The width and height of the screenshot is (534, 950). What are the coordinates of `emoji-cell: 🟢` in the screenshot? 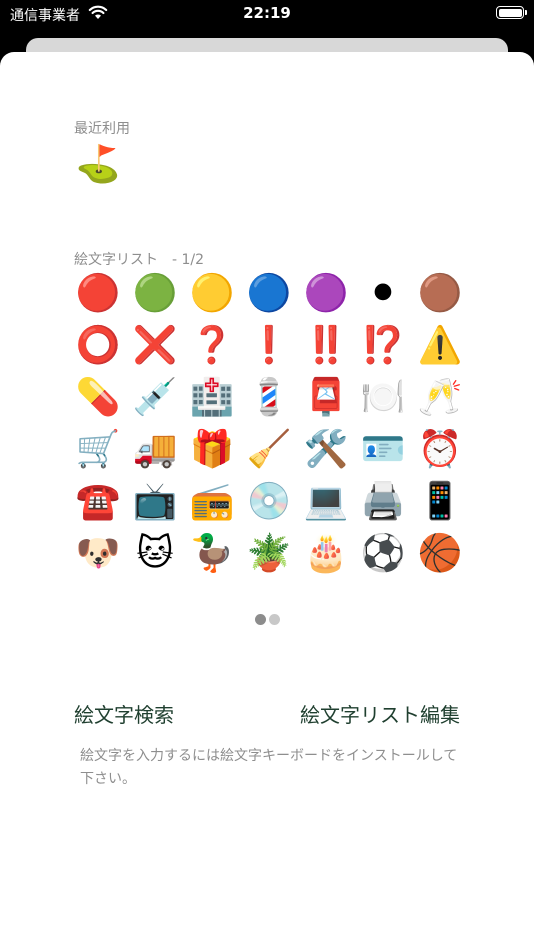 It's located at (155, 294).